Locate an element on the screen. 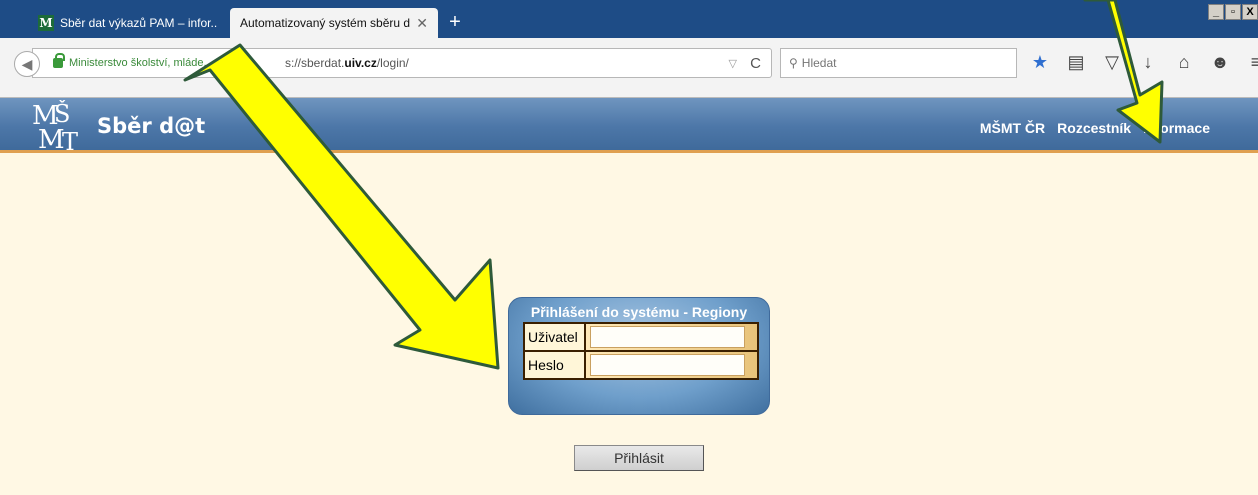 The width and height of the screenshot is (1258, 495). search-box: ⚲ is located at coordinates (898, 63).